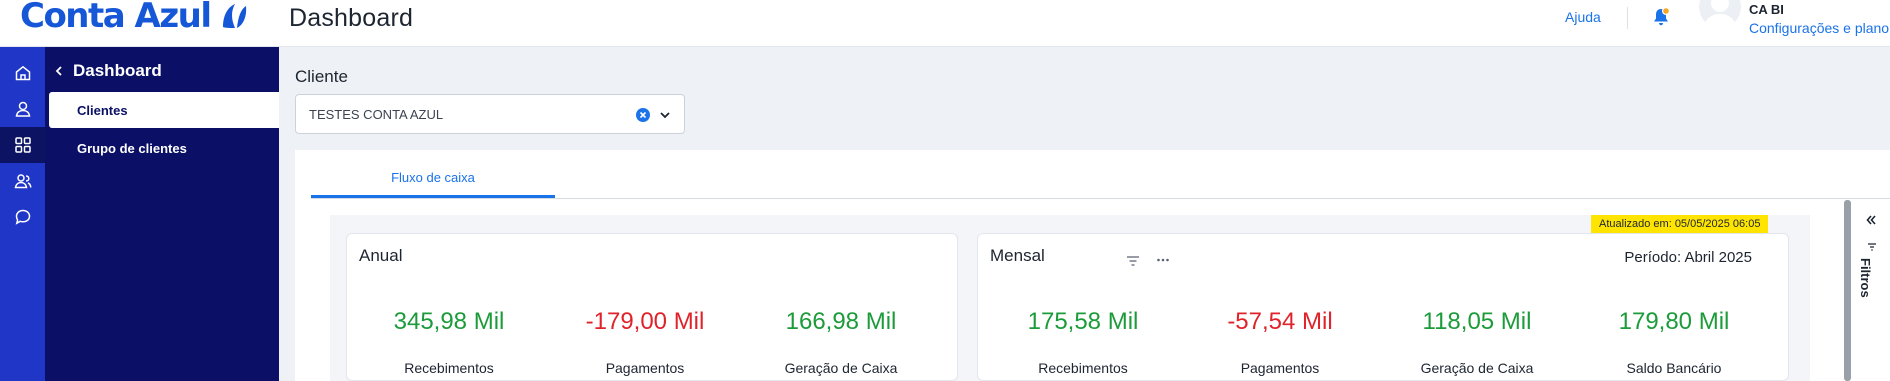  Describe the element at coordinates (1674, 321) in the screenshot. I see `metric-value: 179,80 Mil` at that location.